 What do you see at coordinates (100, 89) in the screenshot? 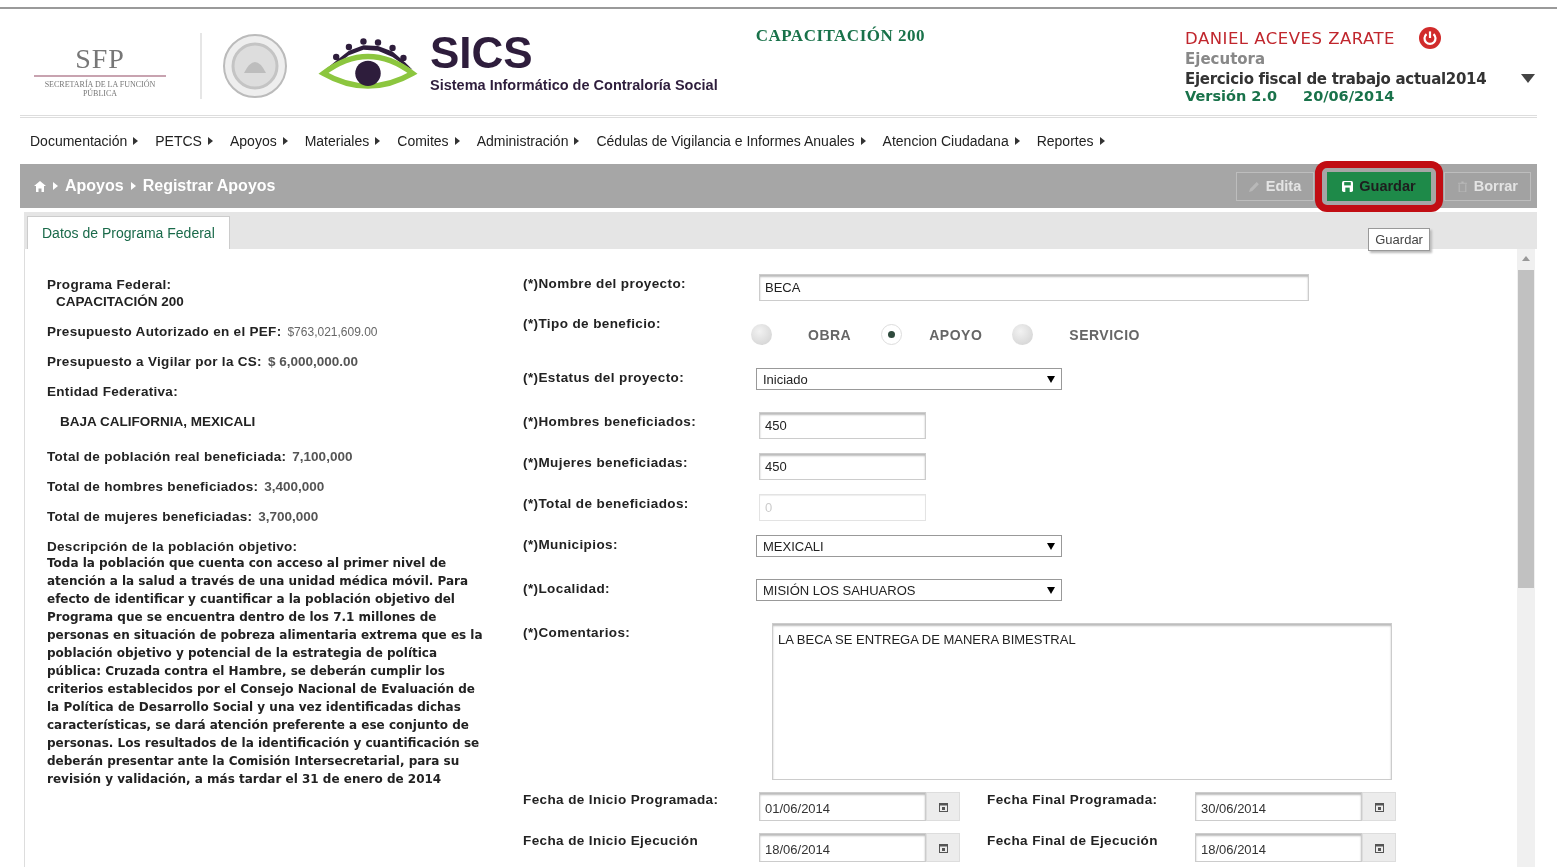
I see `agency-subtitle: SECRETARÍA DE LA FUNCIÓN PÚBLICA` at bounding box center [100, 89].